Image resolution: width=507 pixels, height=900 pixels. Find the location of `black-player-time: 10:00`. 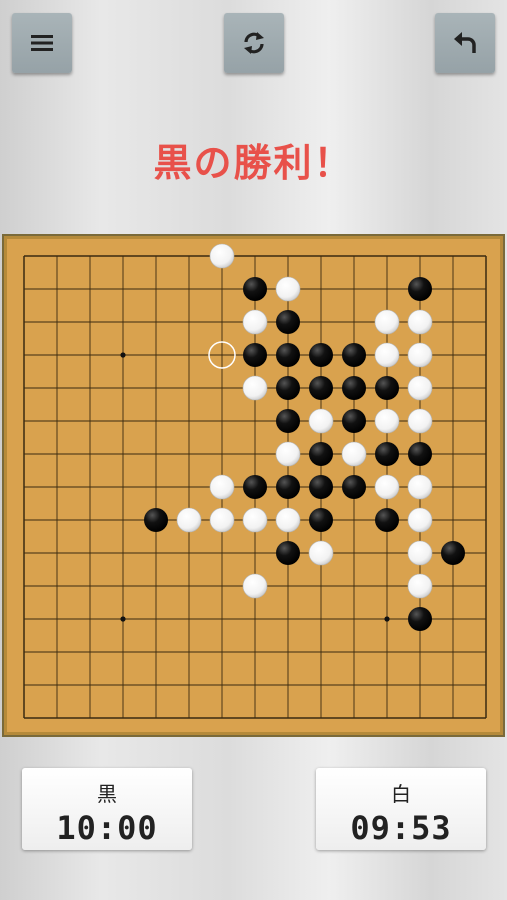

black-player-time: 10:00 is located at coordinates (107, 828).